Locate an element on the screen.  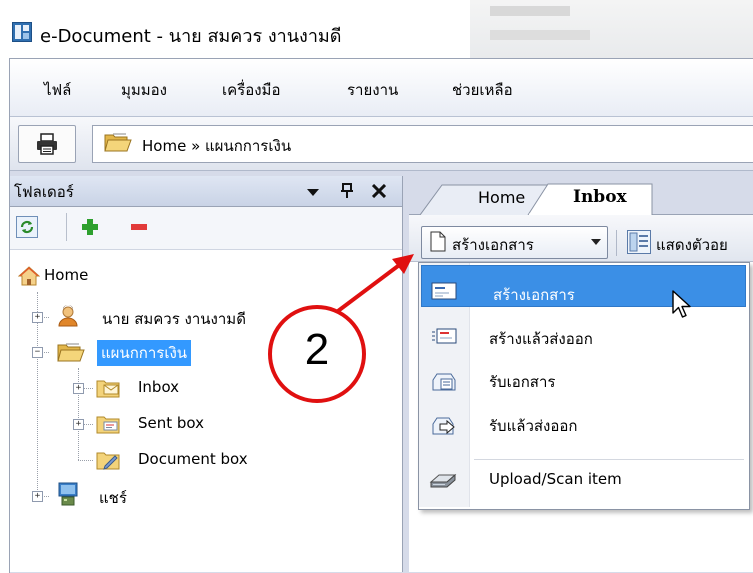
chevron-down-icon is located at coordinates (596, 242).